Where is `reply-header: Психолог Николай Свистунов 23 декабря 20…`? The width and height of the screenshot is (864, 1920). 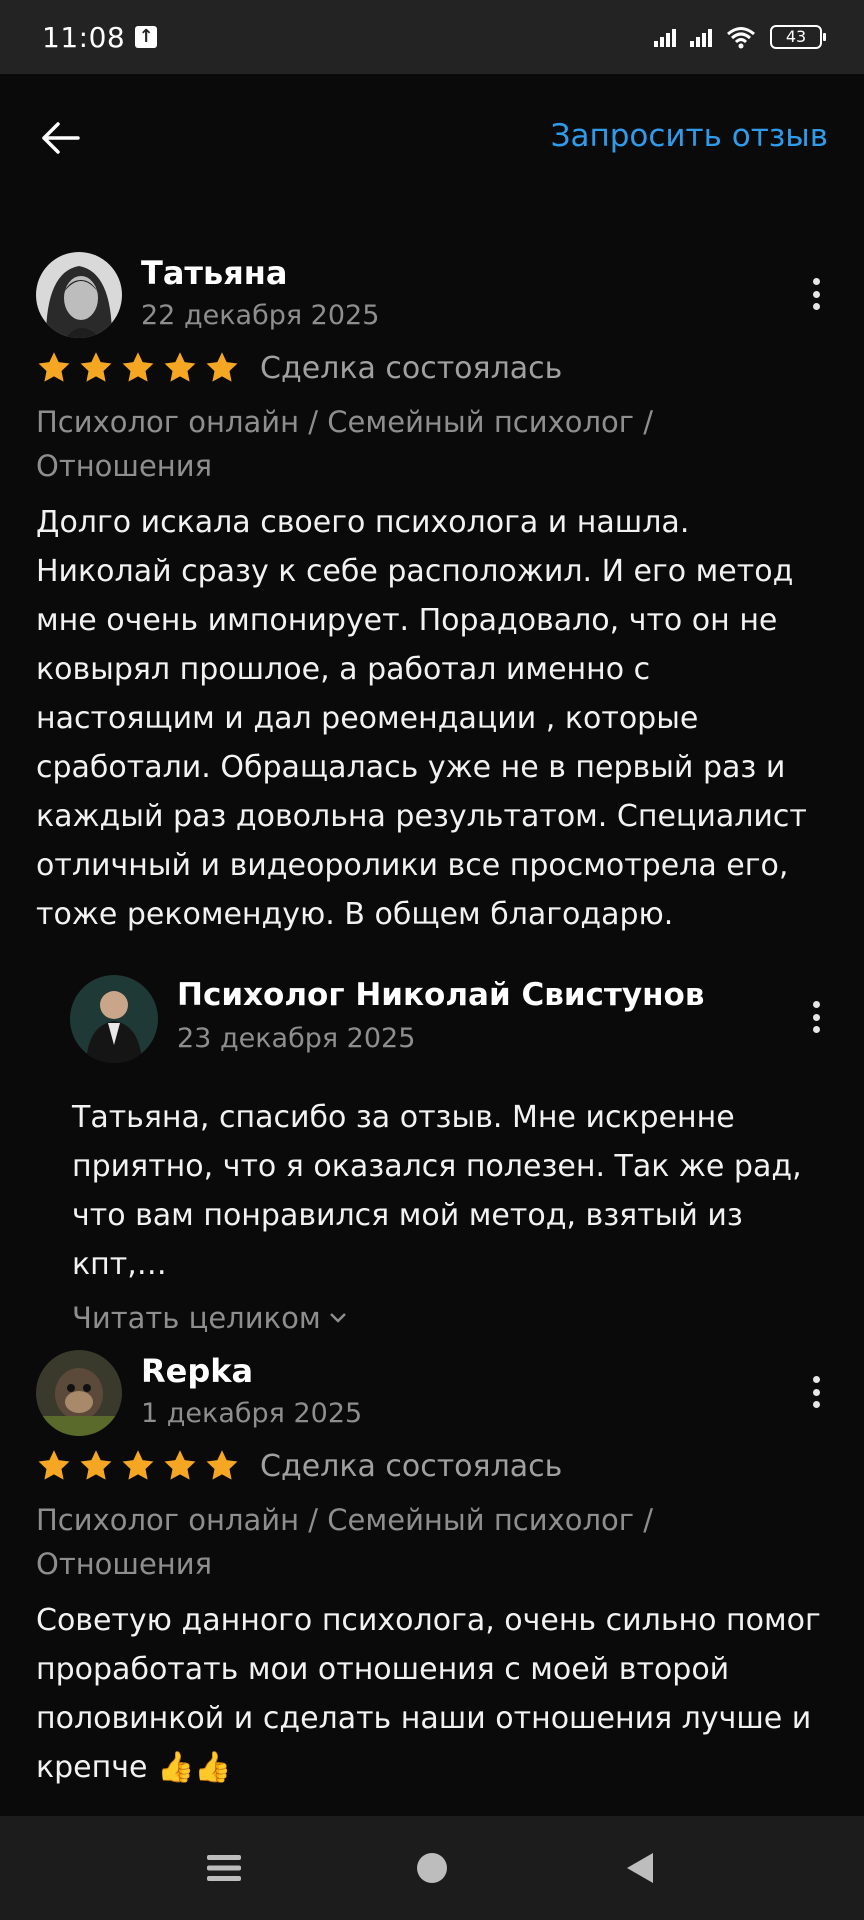 reply-header: Психолог Николай Свистунов 23 декабря 20… is located at coordinates (432, 1034).